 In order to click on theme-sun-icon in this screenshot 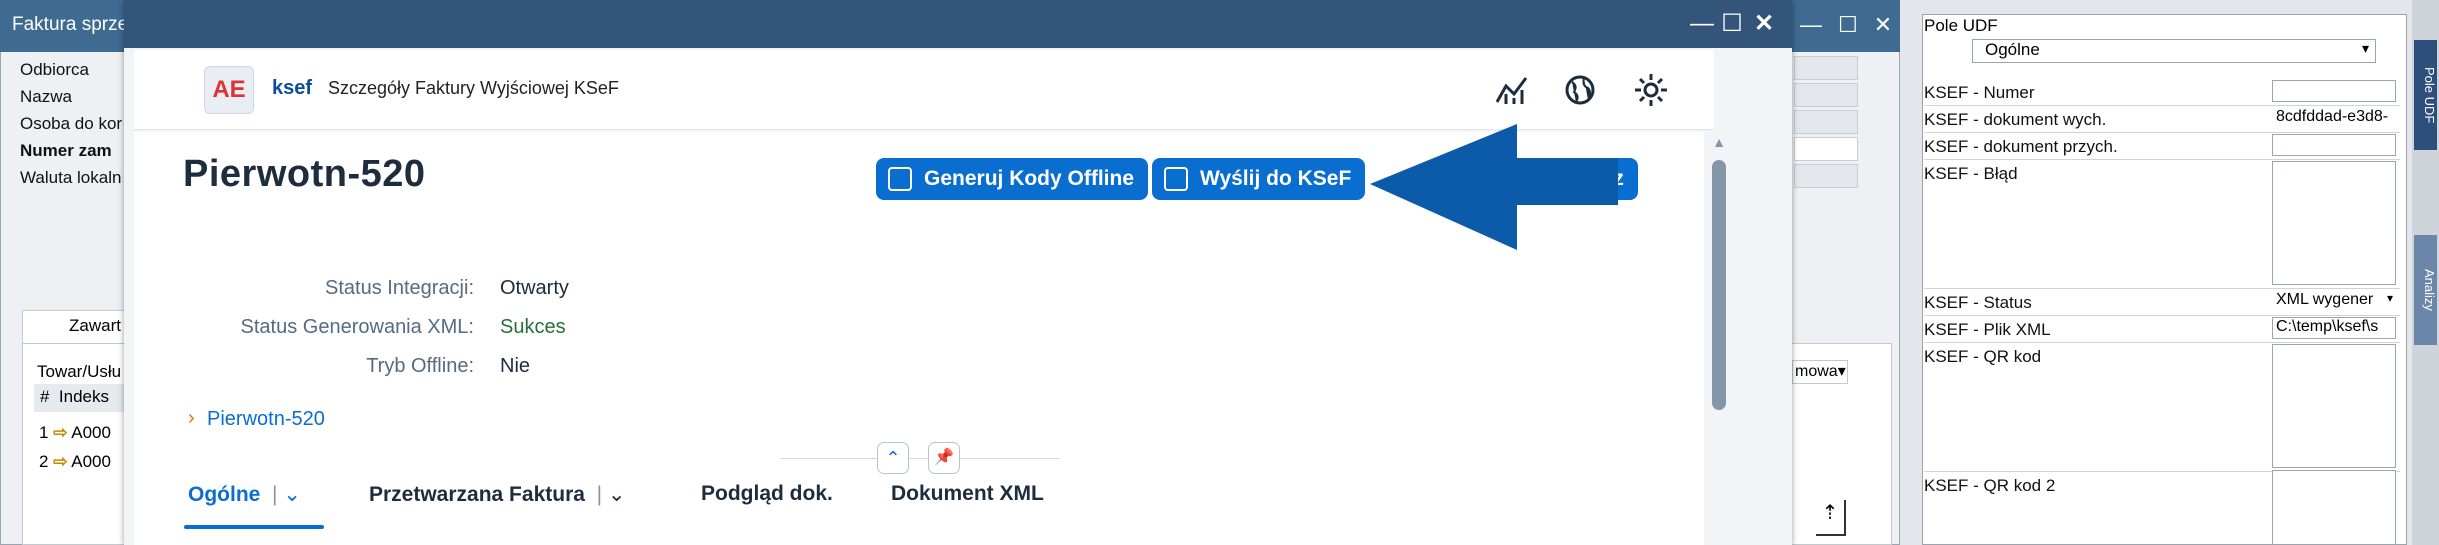, I will do `click(1651, 90)`.